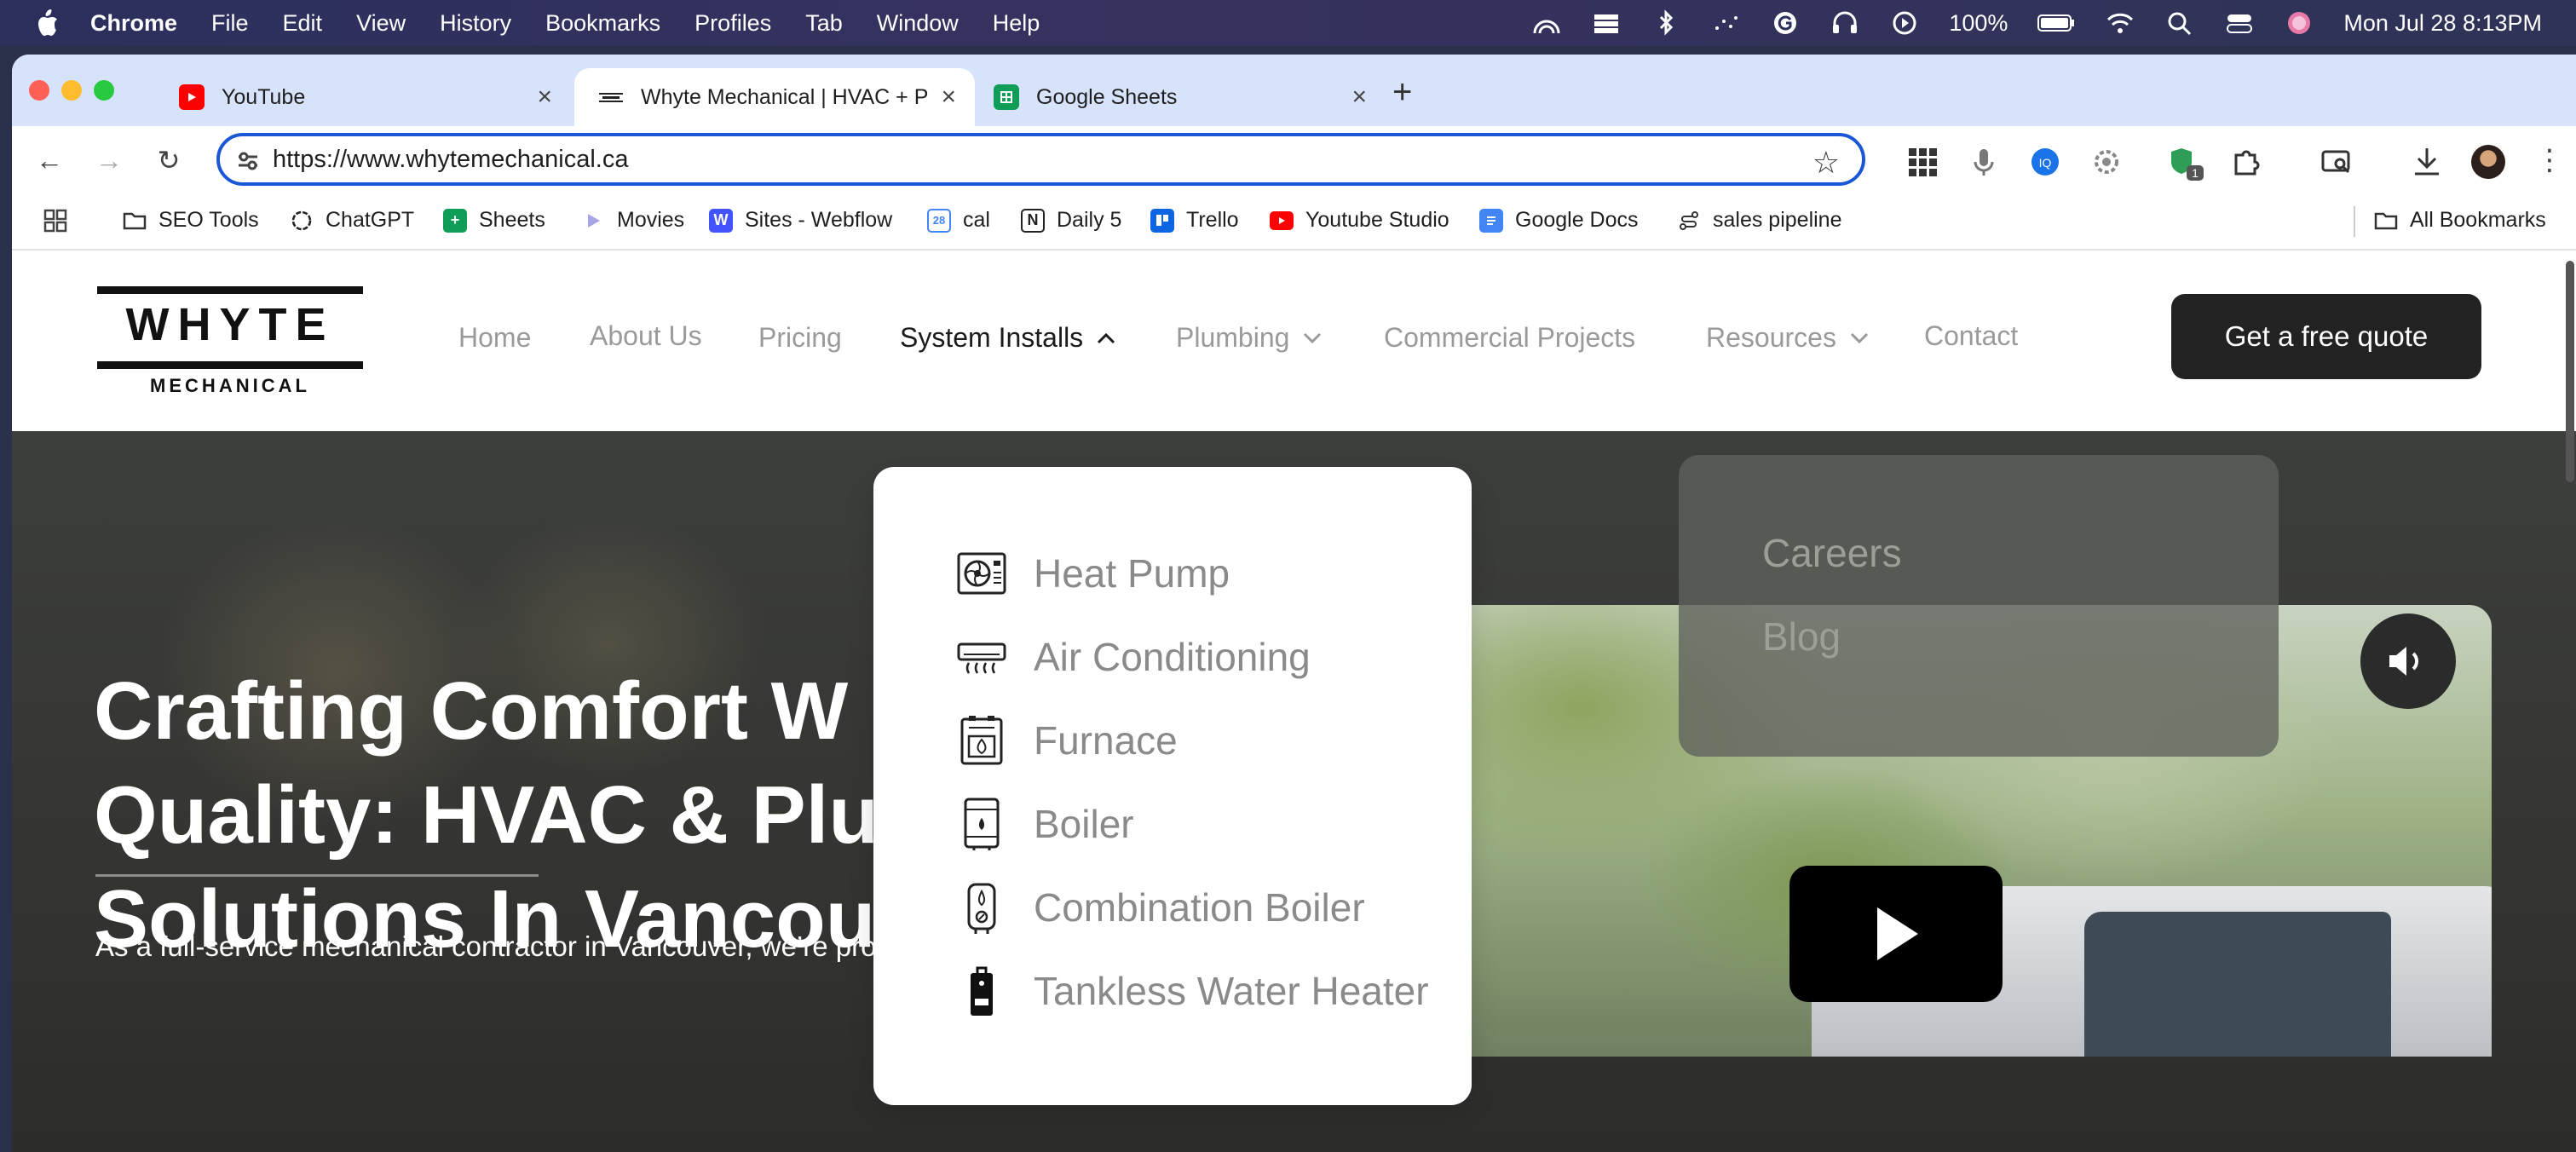  What do you see at coordinates (1787, 338) in the screenshot?
I see `nav-resources: Resources` at bounding box center [1787, 338].